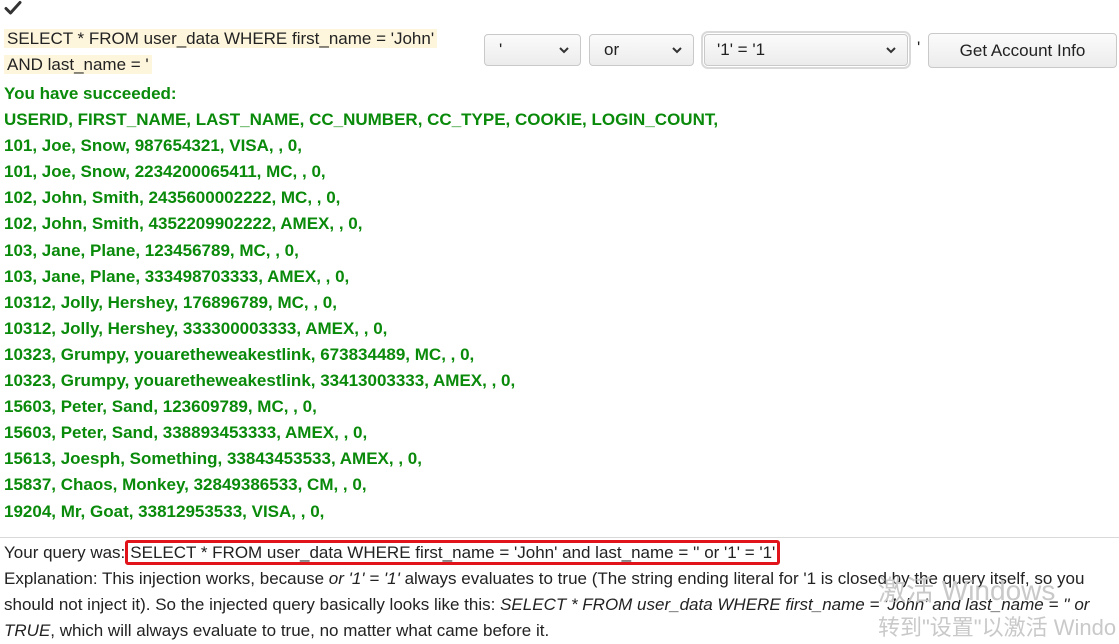 This screenshot has width=1119, height=644. Describe the element at coordinates (1022, 50) in the screenshot. I see `get-account-info-button: Get Account Info` at that location.